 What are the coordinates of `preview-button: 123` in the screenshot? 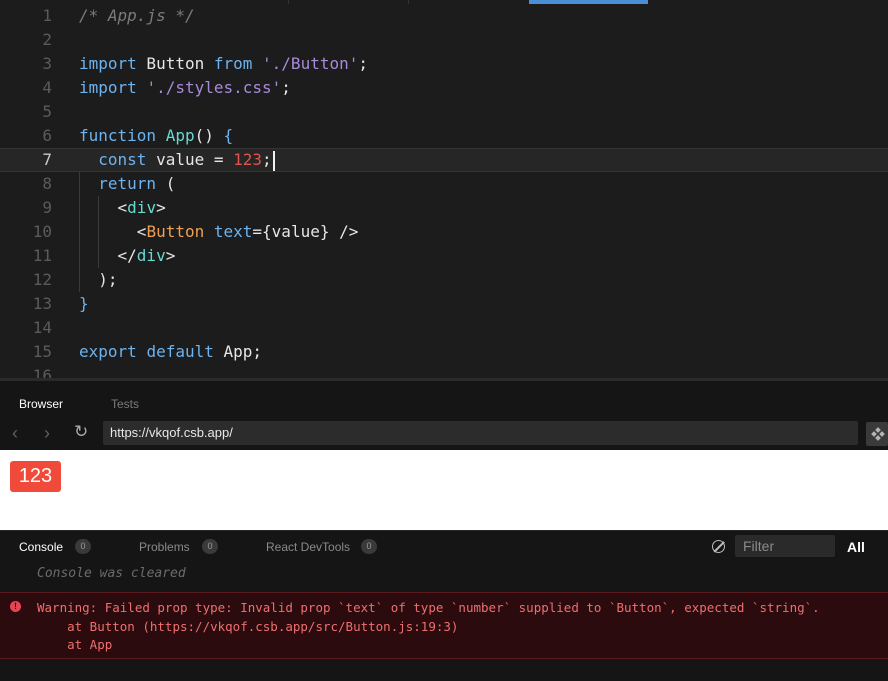 It's located at (35, 476).